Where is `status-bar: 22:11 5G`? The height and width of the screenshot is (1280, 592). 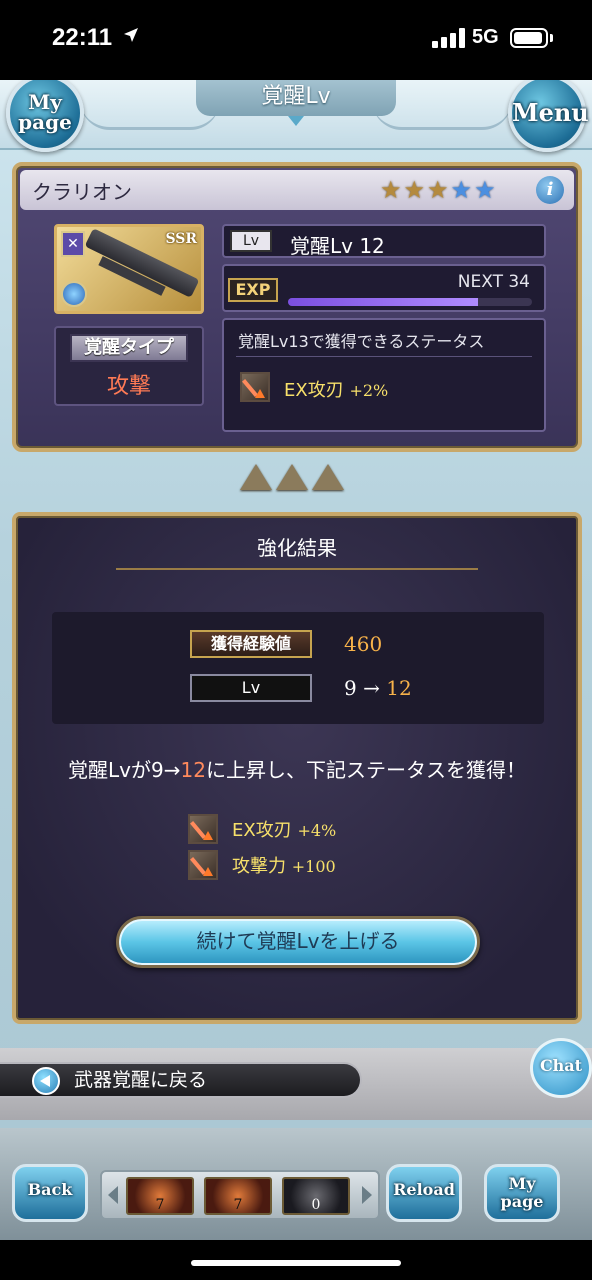
status-bar: 22:11 5G is located at coordinates (296, 40).